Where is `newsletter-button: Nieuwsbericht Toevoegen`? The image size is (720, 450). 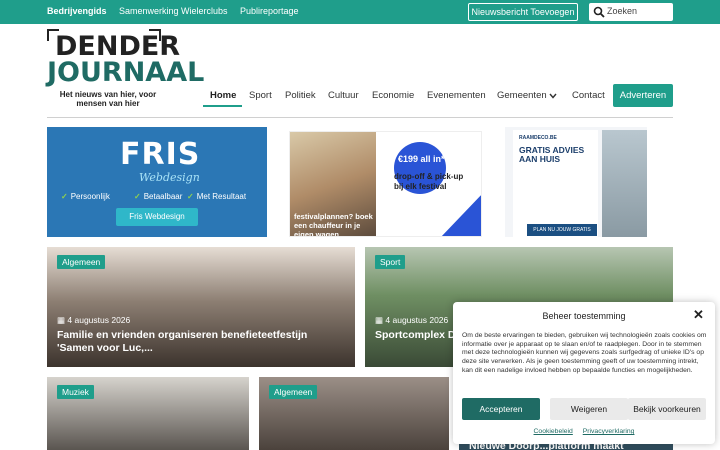 newsletter-button: Nieuwsbericht Toevoegen is located at coordinates (523, 12).